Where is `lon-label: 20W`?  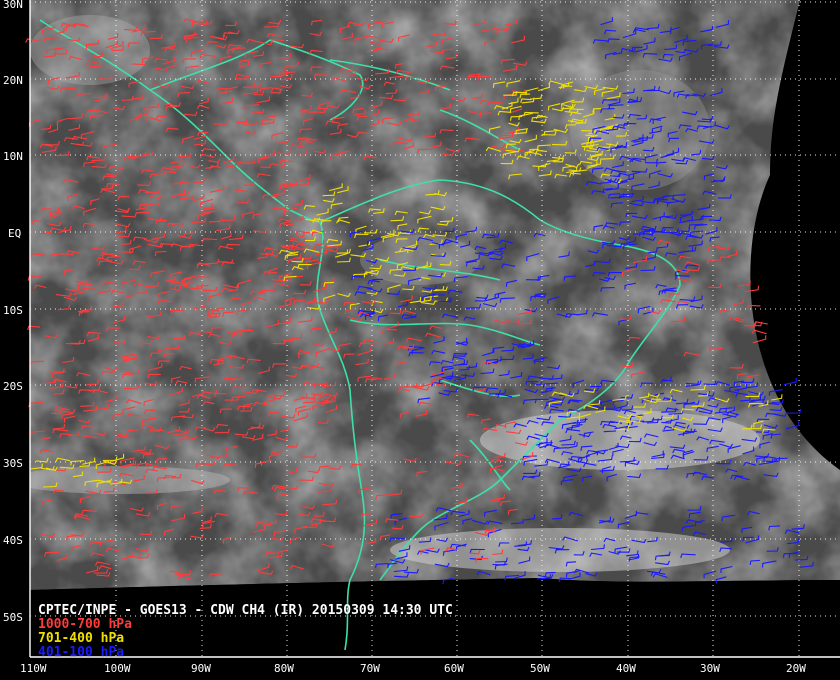 lon-label: 20W is located at coordinates (796, 668).